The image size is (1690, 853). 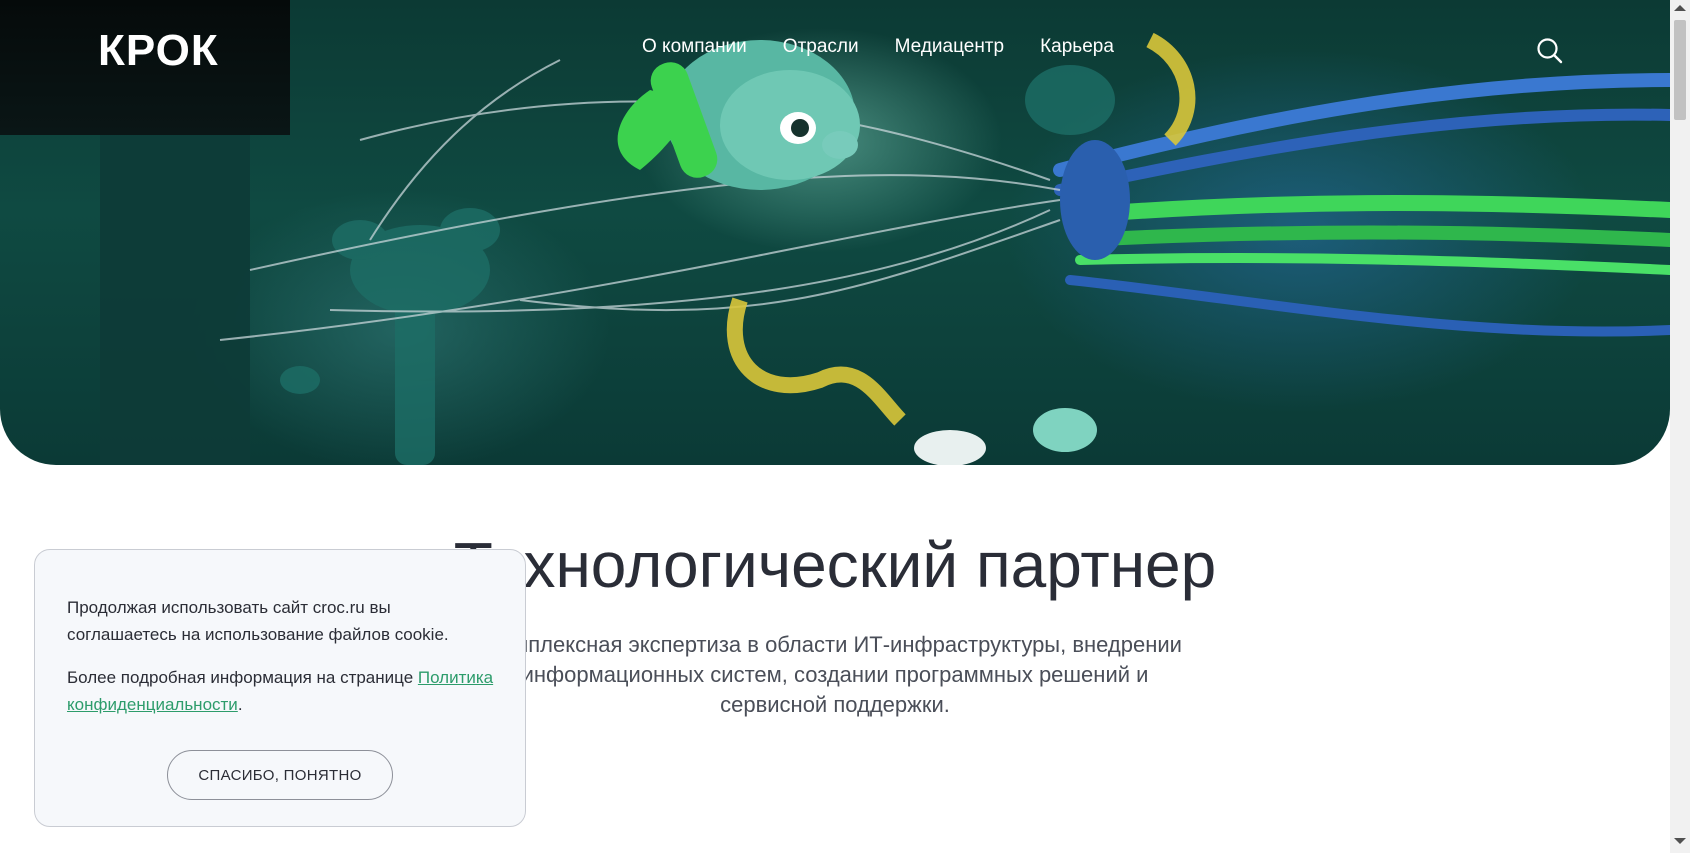 What do you see at coordinates (1077, 47) in the screenshot?
I see `nav-item-career: Карьера` at bounding box center [1077, 47].